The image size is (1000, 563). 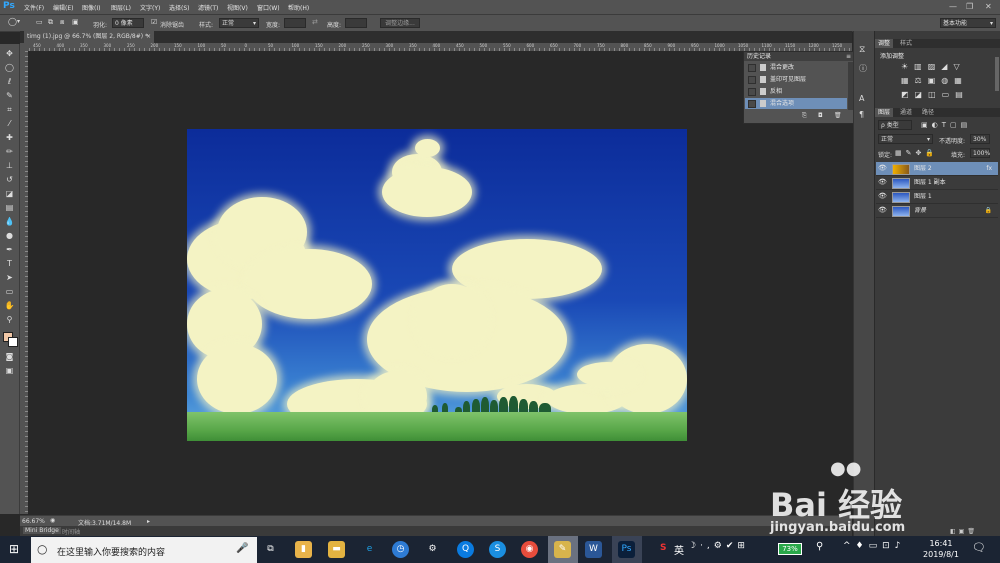 What do you see at coordinates (42, 530) in the screenshot?
I see `tab-mini-bridge: Mini Bridge` at bounding box center [42, 530].